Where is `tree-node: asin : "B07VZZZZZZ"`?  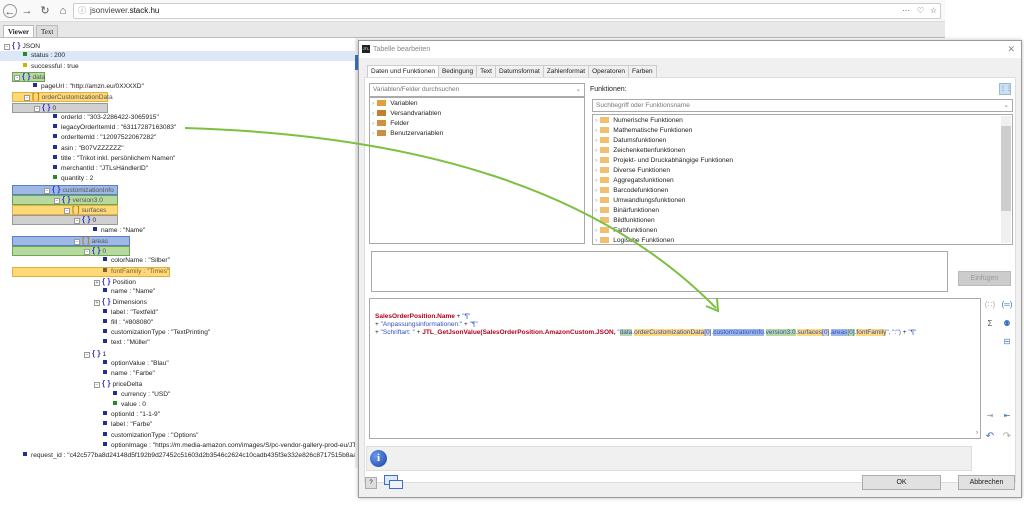 tree-node: asin : "B07VZZZZZZ" is located at coordinates (88, 149).